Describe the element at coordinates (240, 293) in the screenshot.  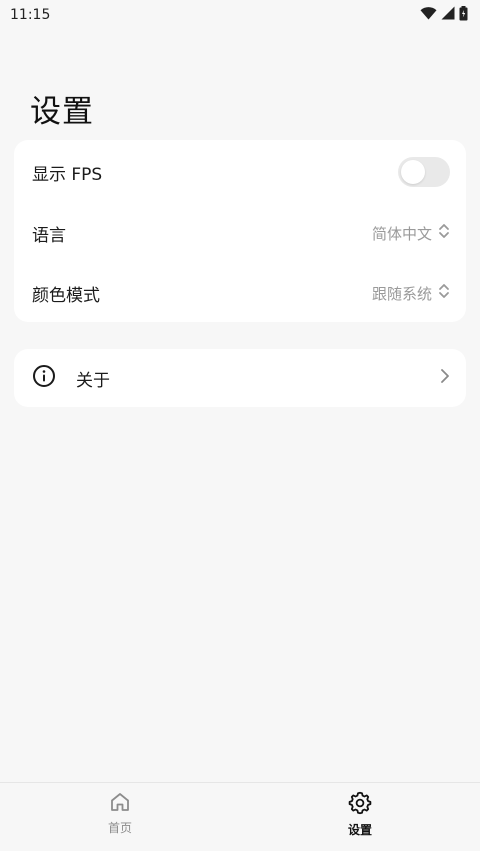
I see `color-mode-row: 颜色模式 跟随系统` at that location.